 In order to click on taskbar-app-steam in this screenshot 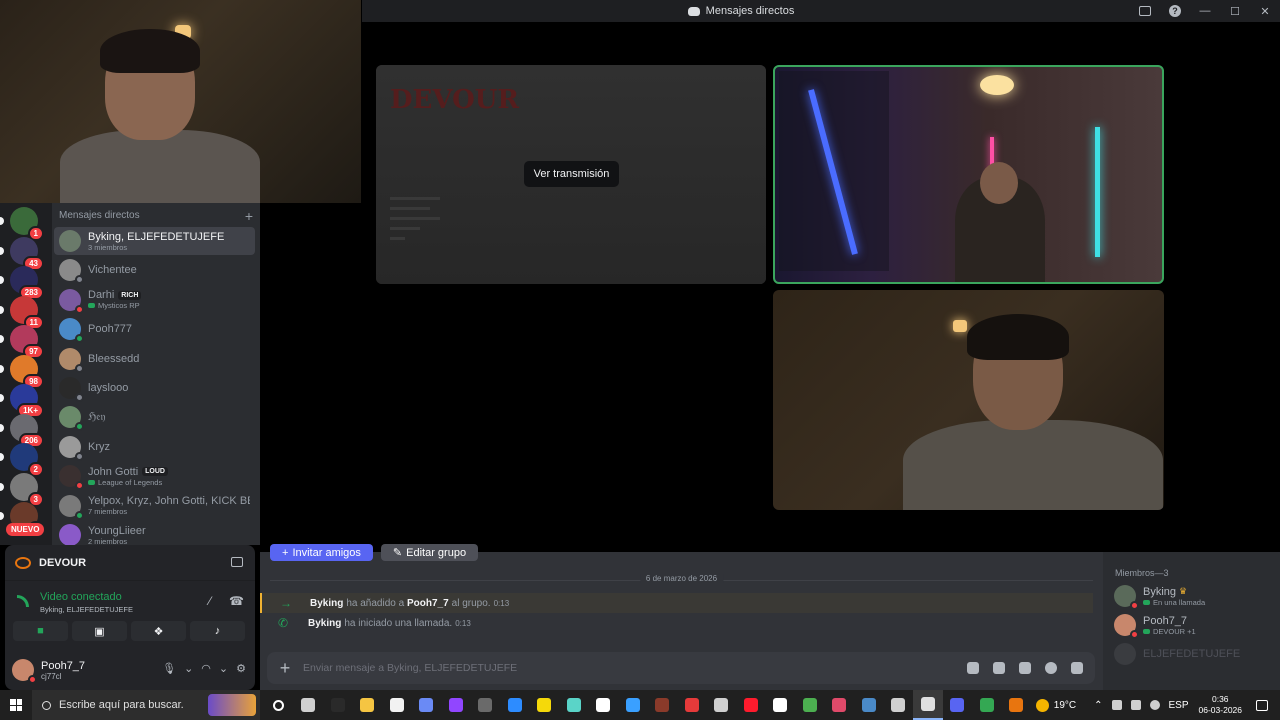, I will do `click(869, 705)`.